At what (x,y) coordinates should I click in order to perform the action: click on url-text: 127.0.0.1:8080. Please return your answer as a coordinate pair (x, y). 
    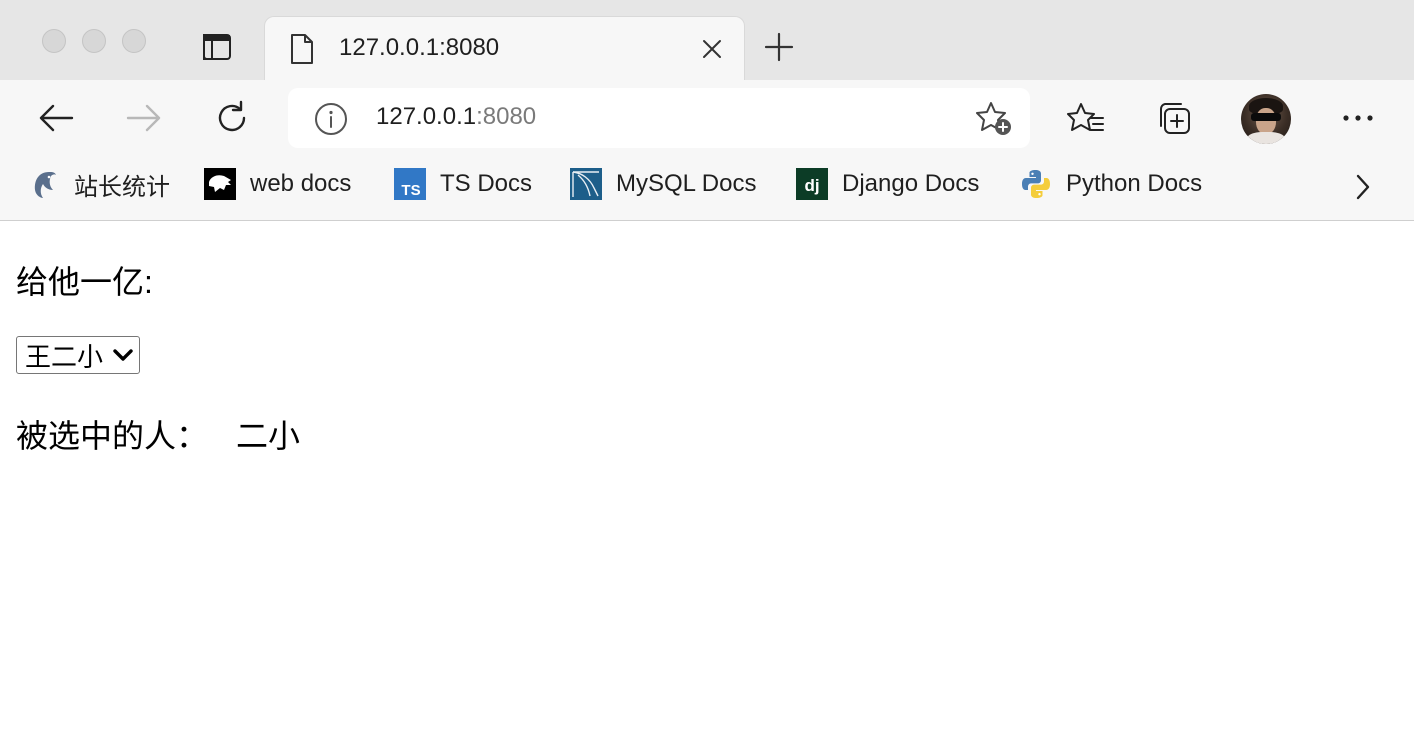
    Looking at the image, I should click on (456, 117).